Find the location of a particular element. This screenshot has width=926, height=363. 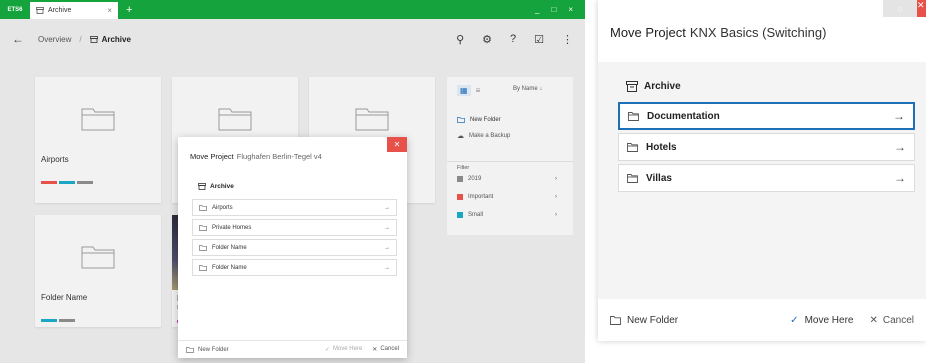

folder-label: Villas is located at coordinates (659, 178).